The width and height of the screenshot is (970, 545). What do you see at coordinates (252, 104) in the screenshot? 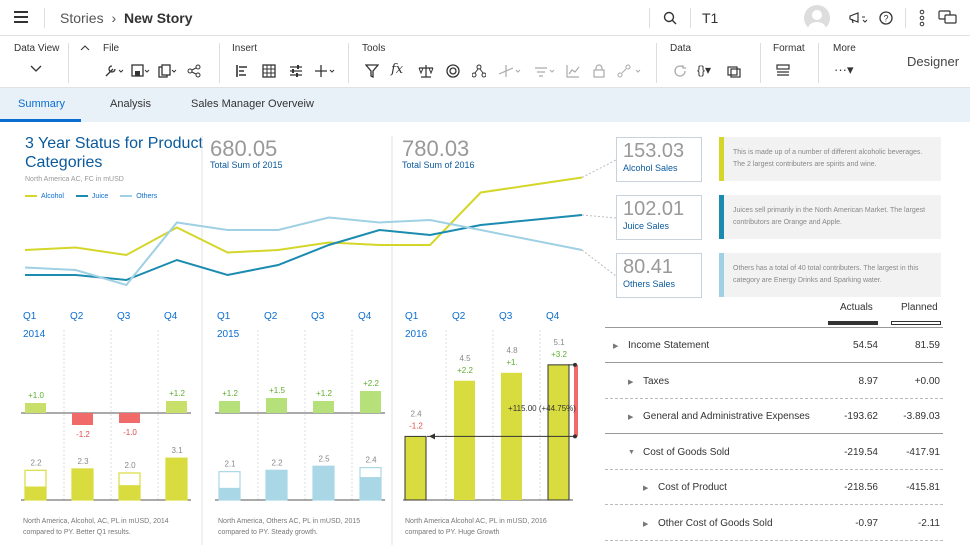
I see `tab-sales-manager-overview: Sales Manager Overveiw` at bounding box center [252, 104].